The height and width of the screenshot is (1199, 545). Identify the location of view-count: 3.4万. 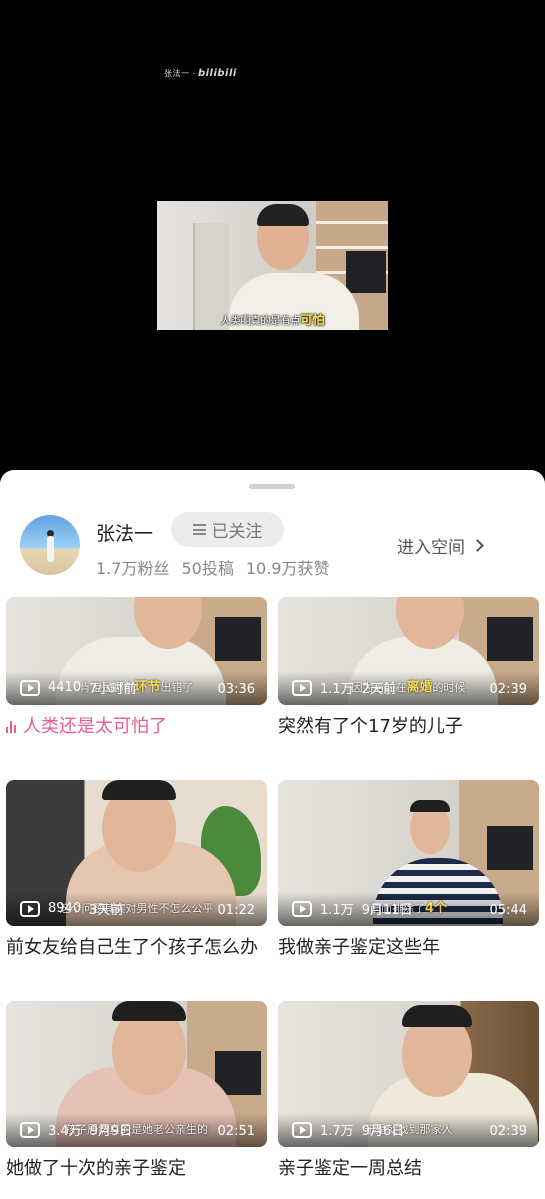
(65, 1131).